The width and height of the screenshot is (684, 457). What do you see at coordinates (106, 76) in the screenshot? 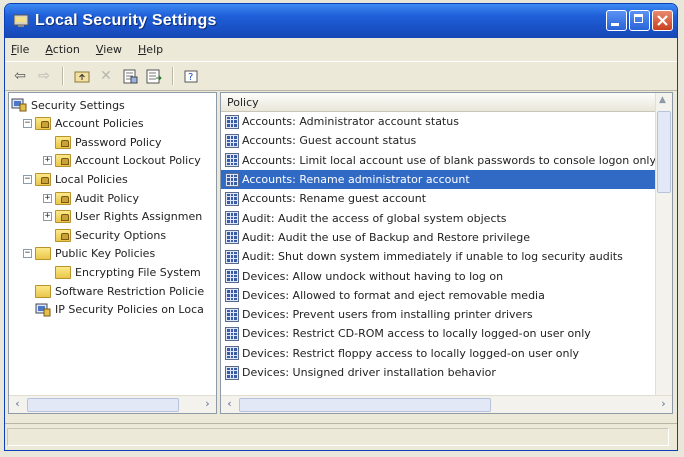
I see `delete-icon: ✕` at bounding box center [106, 76].